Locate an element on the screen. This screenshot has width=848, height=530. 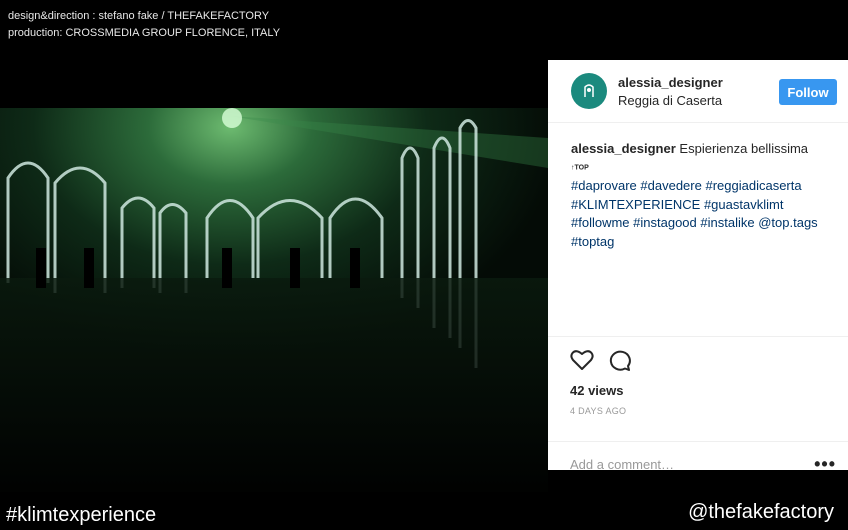
handle-caption: @thefakefactory is located at coordinates (761, 512).